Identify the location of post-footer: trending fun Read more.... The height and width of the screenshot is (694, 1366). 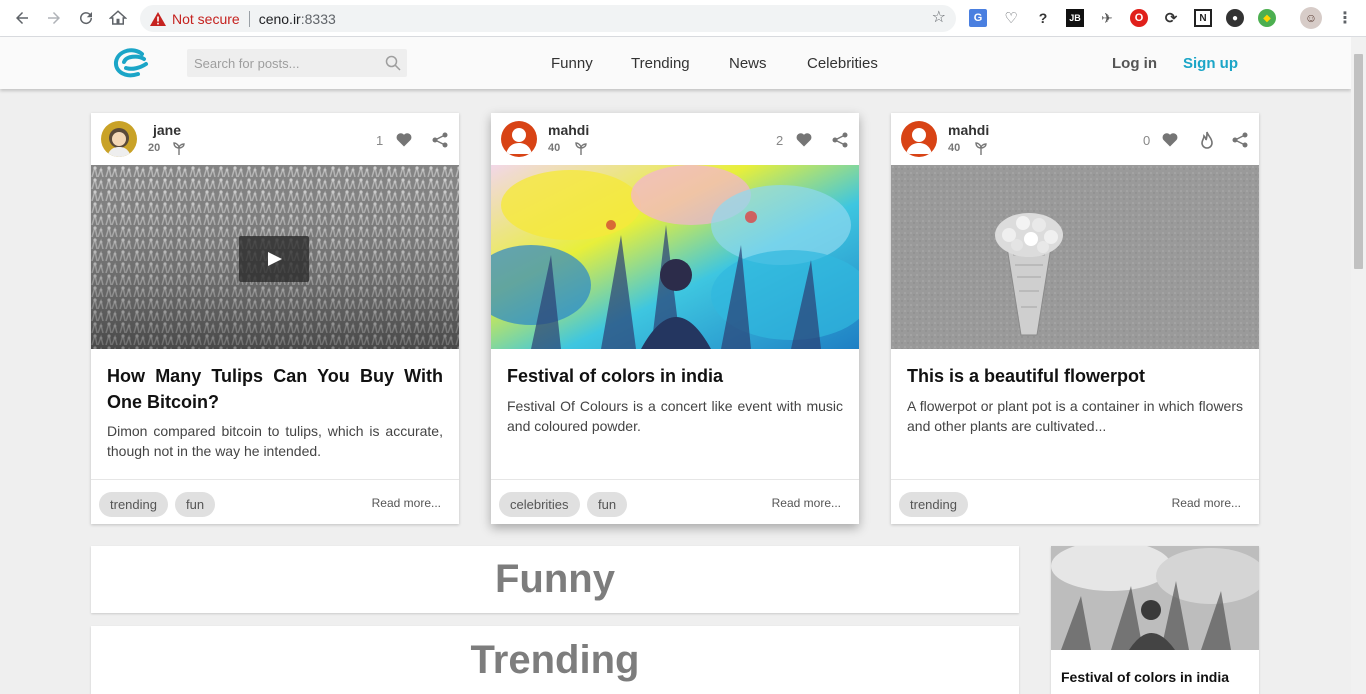
(275, 501).